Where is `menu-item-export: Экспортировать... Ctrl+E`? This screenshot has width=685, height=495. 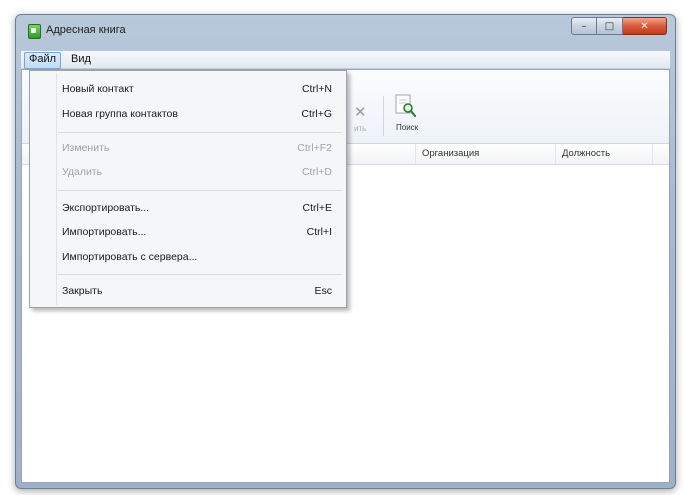
menu-item-export: Экспортировать... Ctrl+E is located at coordinates (188, 209).